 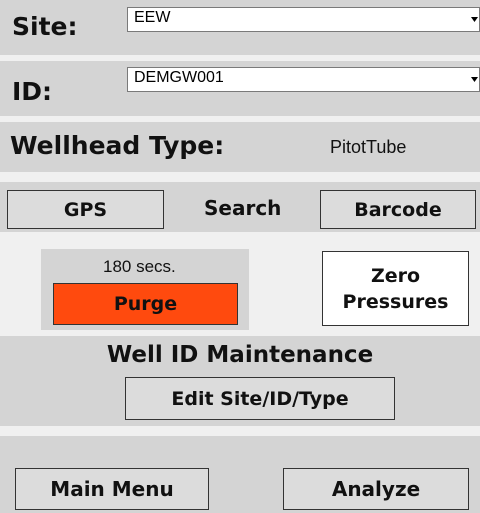 I want to click on main-menu-button: Main Menu, so click(x=112, y=489).